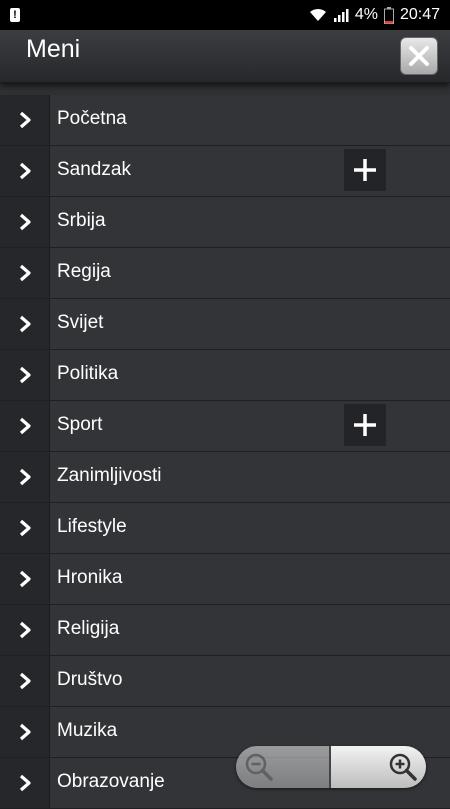 This screenshot has width=450, height=809. I want to click on close-icon, so click(419, 56).